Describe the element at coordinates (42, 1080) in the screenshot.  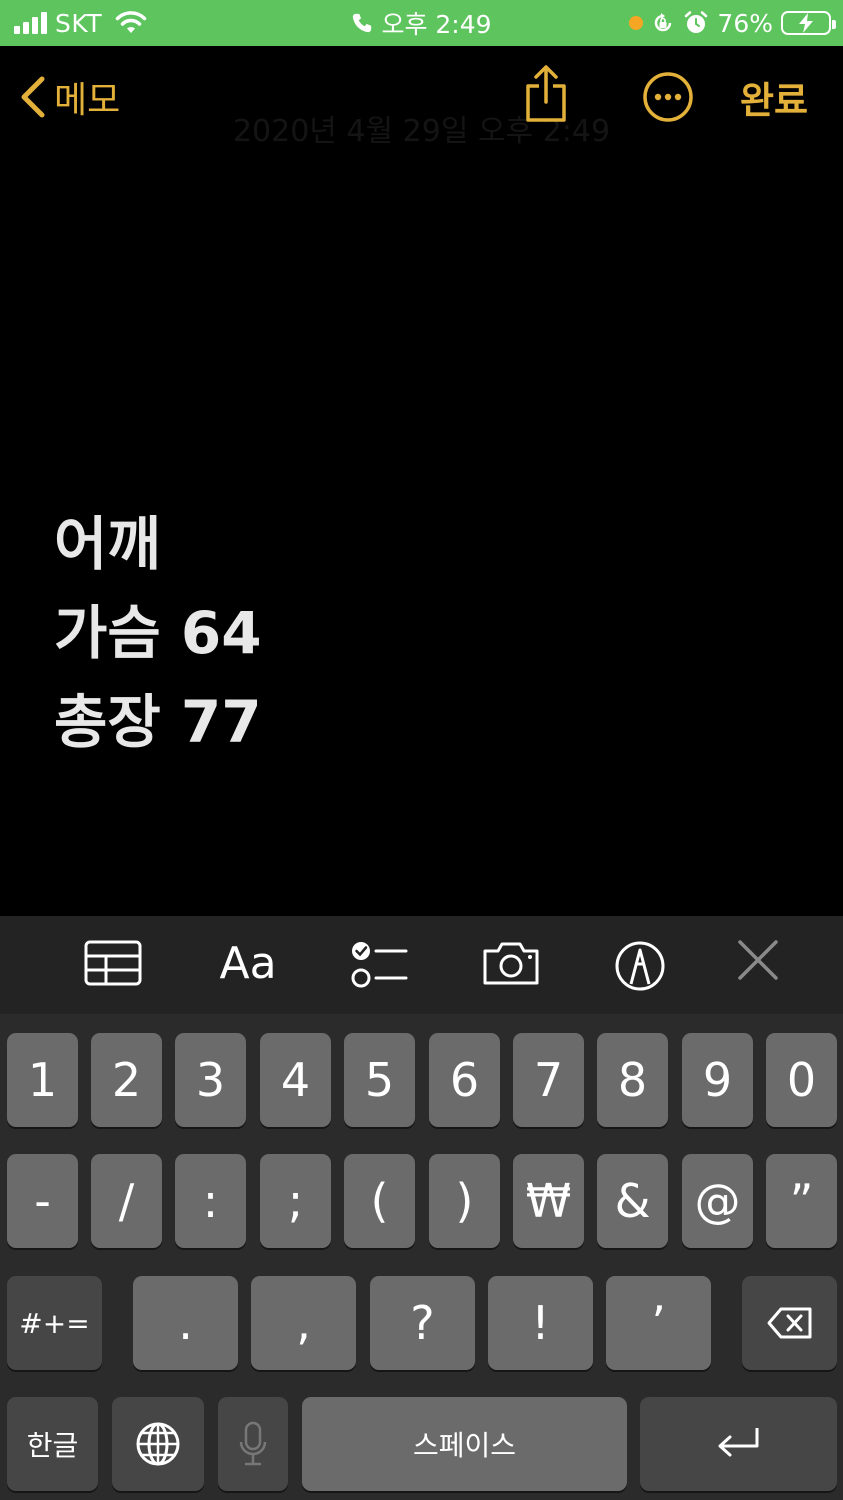
I see `key-1: 1` at that location.